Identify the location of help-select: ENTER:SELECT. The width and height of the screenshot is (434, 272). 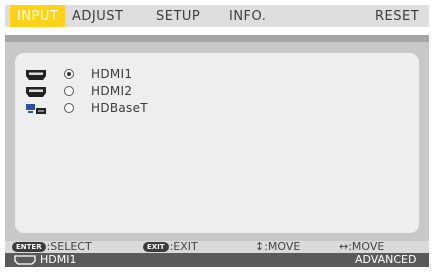
(52, 247).